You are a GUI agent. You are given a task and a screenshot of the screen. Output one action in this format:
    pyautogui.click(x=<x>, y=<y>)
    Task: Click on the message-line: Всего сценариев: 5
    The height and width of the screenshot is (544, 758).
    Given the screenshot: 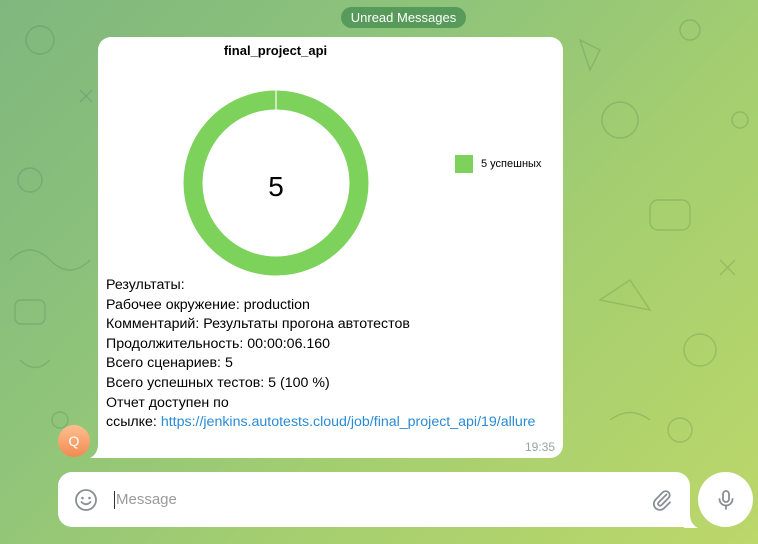 What is the action you would take?
    pyautogui.click(x=169, y=363)
    